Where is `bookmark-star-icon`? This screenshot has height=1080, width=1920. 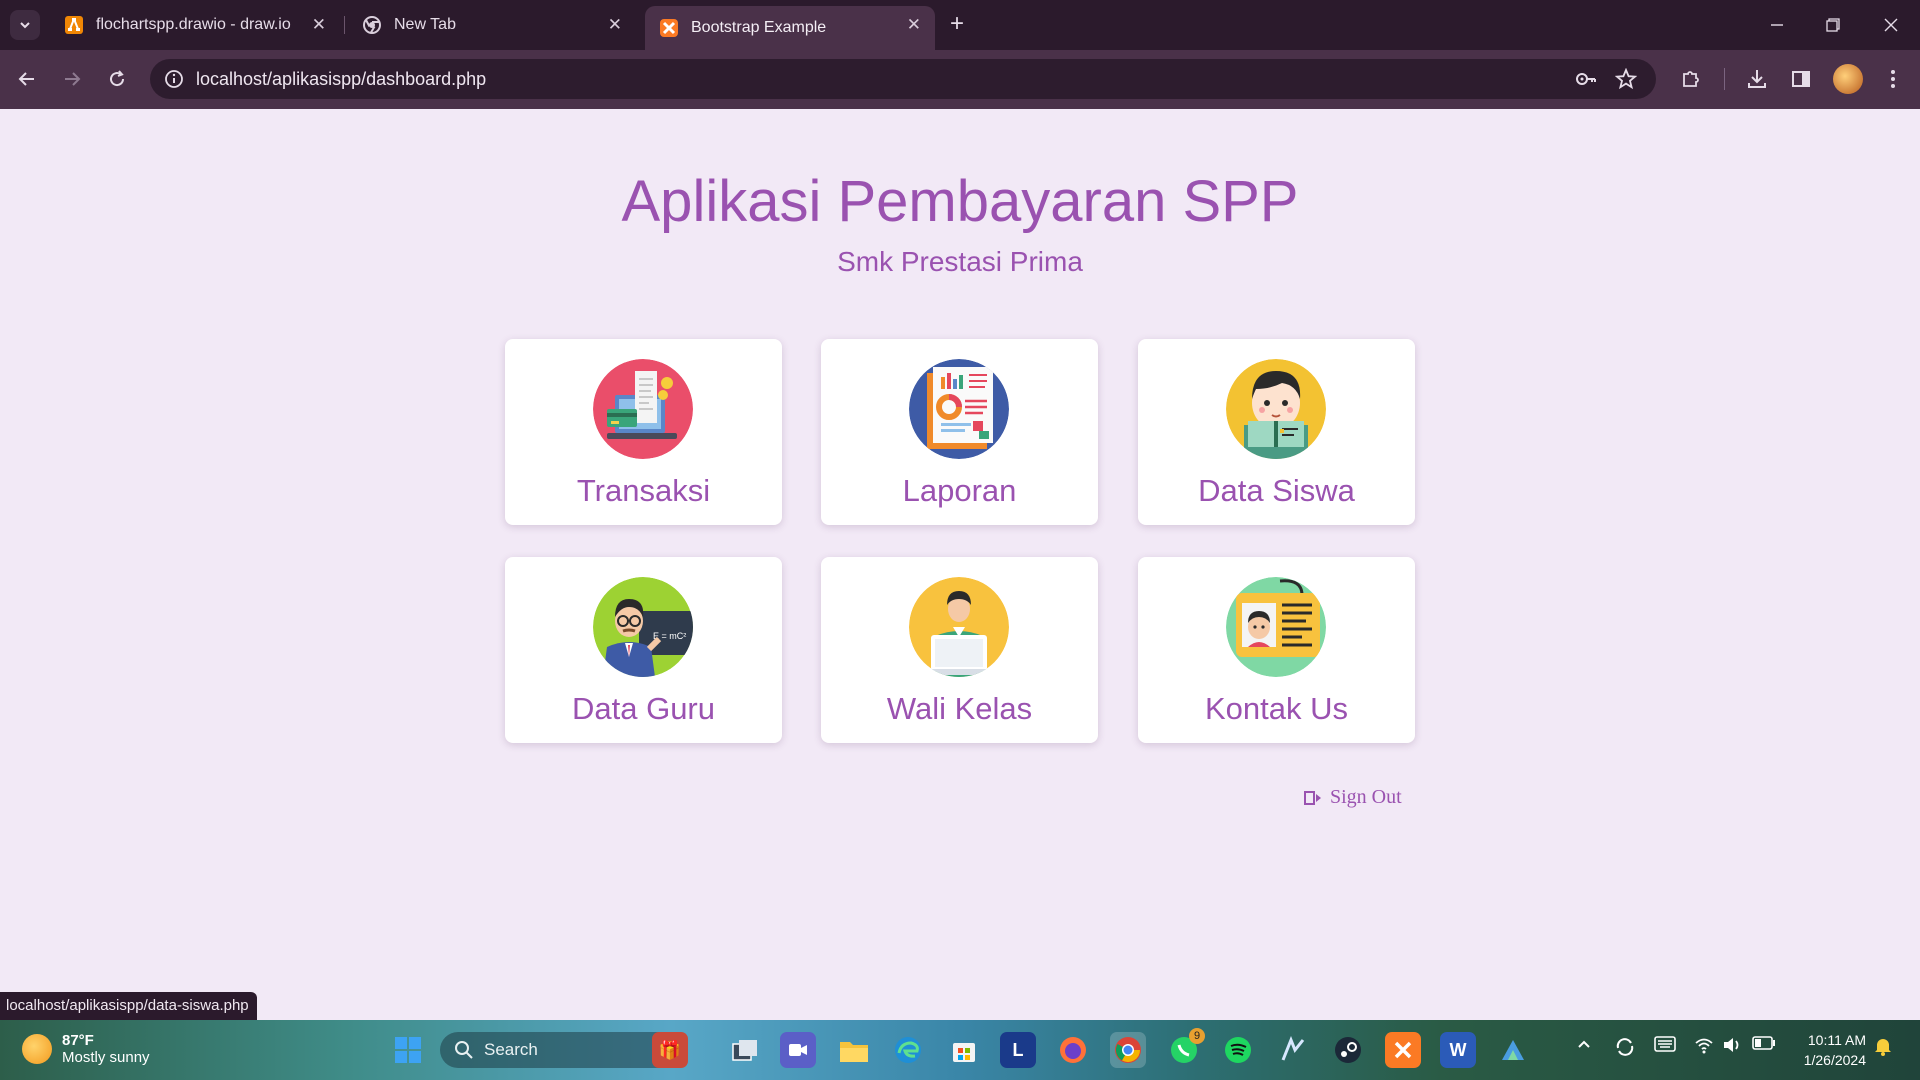 bookmark-star-icon is located at coordinates (1626, 79).